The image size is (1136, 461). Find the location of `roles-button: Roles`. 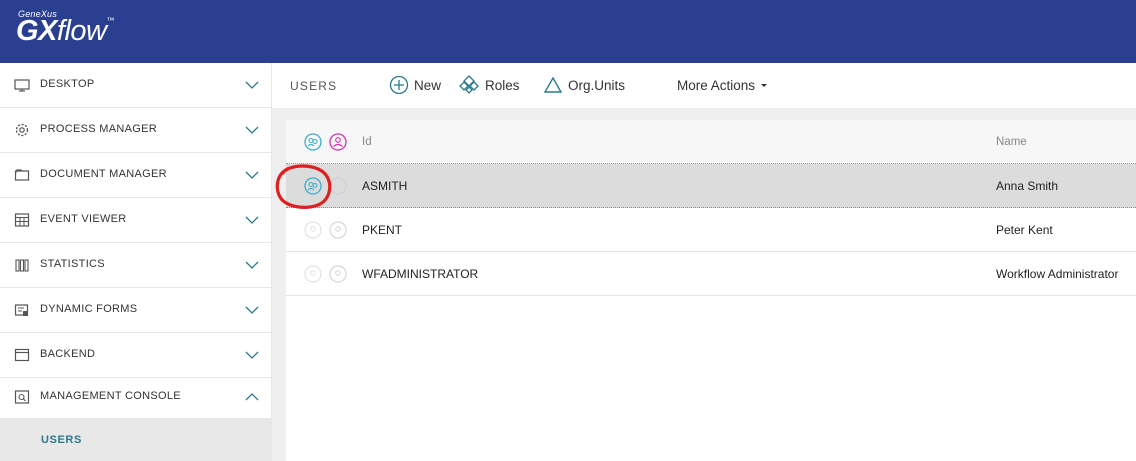

roles-button: Roles is located at coordinates (489, 85).